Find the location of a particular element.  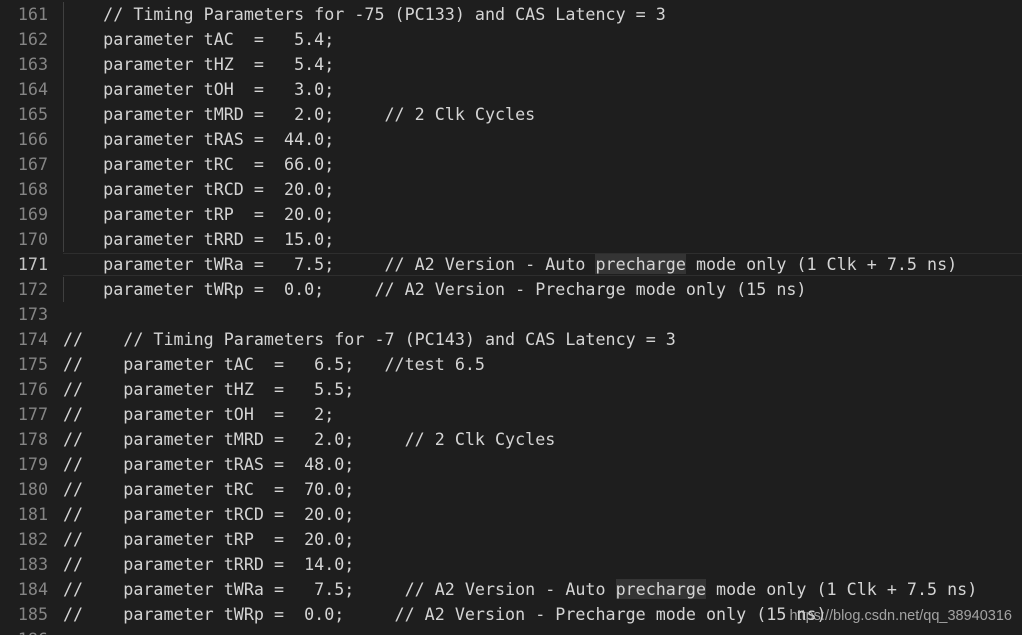

line-number: 184 is located at coordinates (32, 589).